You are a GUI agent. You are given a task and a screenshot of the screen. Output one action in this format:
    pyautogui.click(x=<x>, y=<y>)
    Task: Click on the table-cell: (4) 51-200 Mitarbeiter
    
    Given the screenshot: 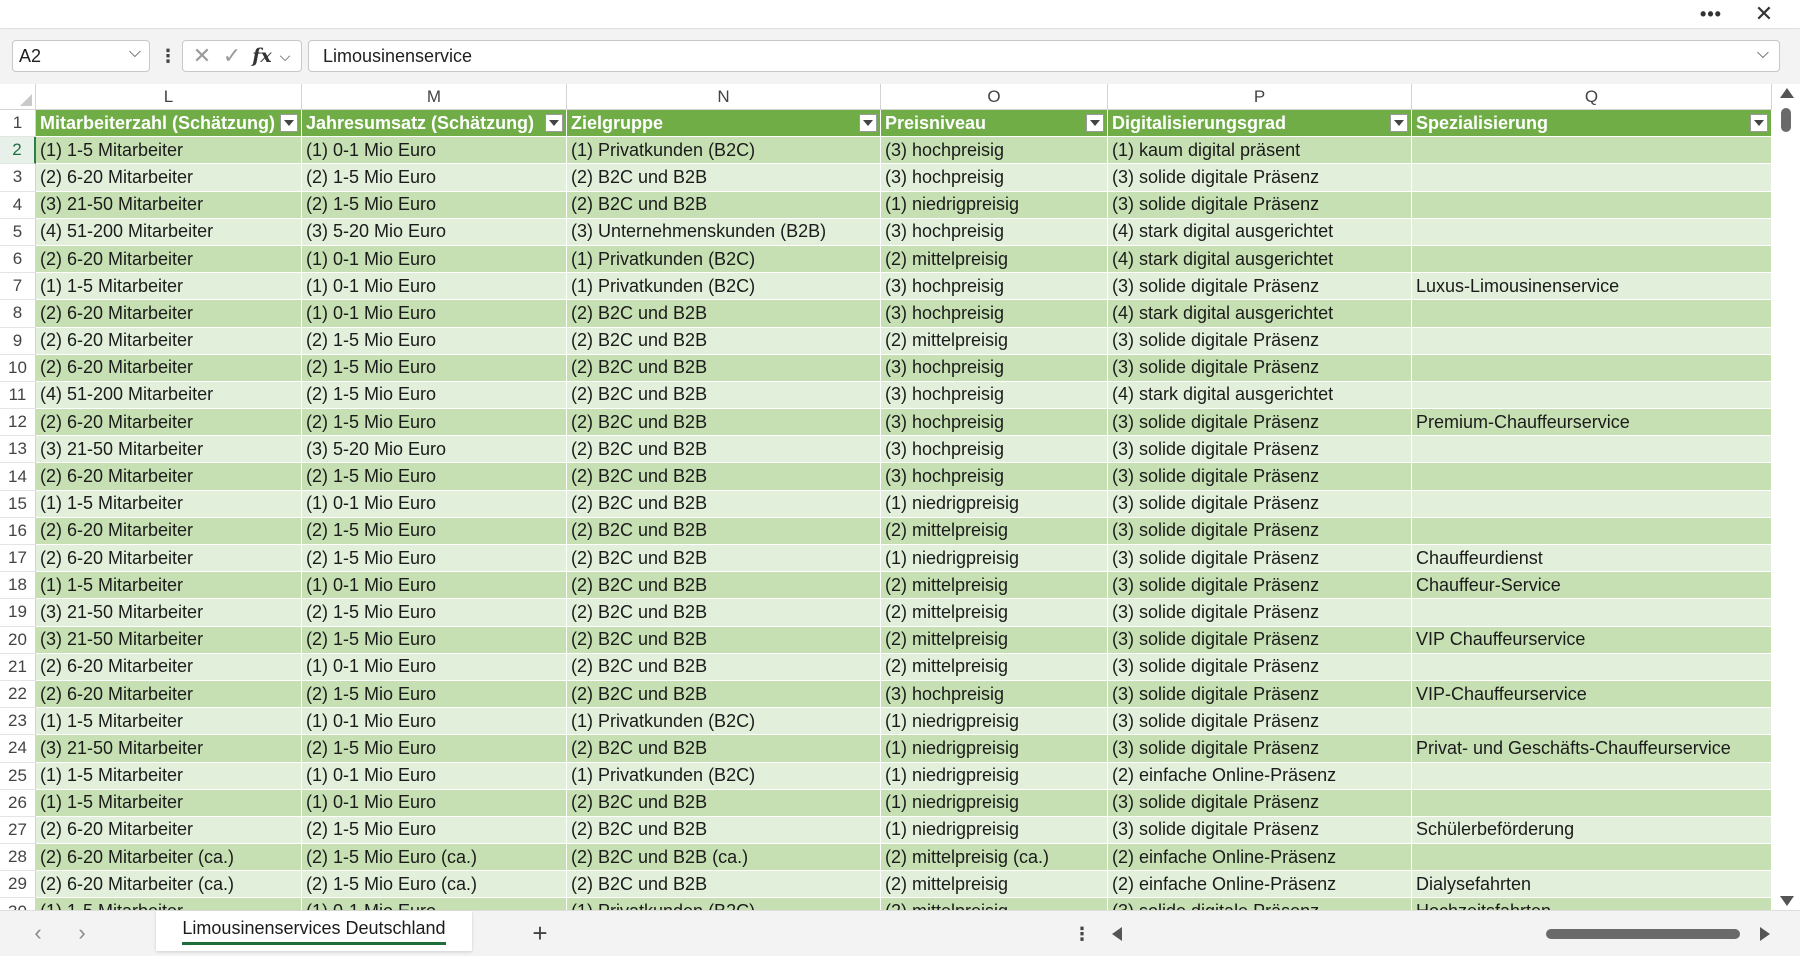 What is the action you would take?
    pyautogui.click(x=169, y=232)
    